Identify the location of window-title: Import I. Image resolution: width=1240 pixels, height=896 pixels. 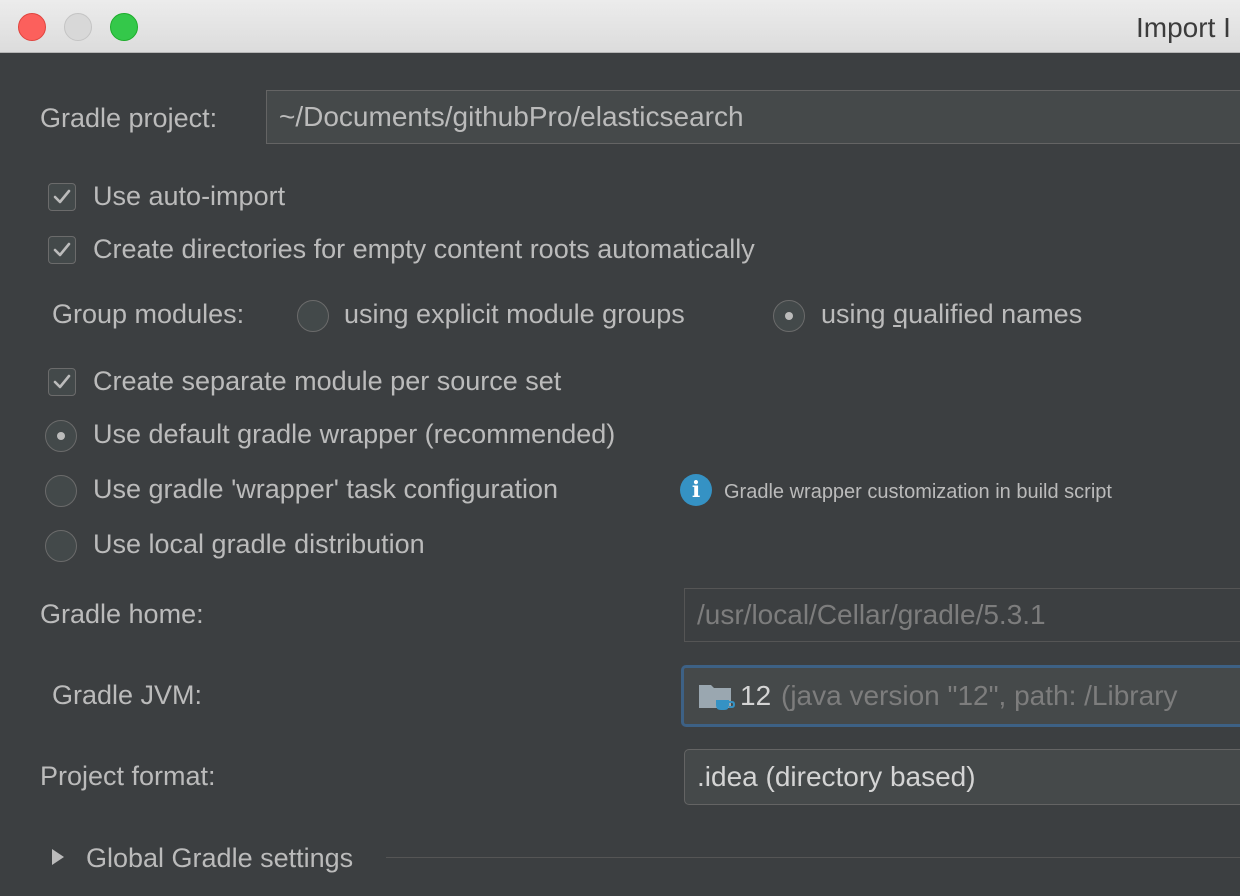
(1183, 27).